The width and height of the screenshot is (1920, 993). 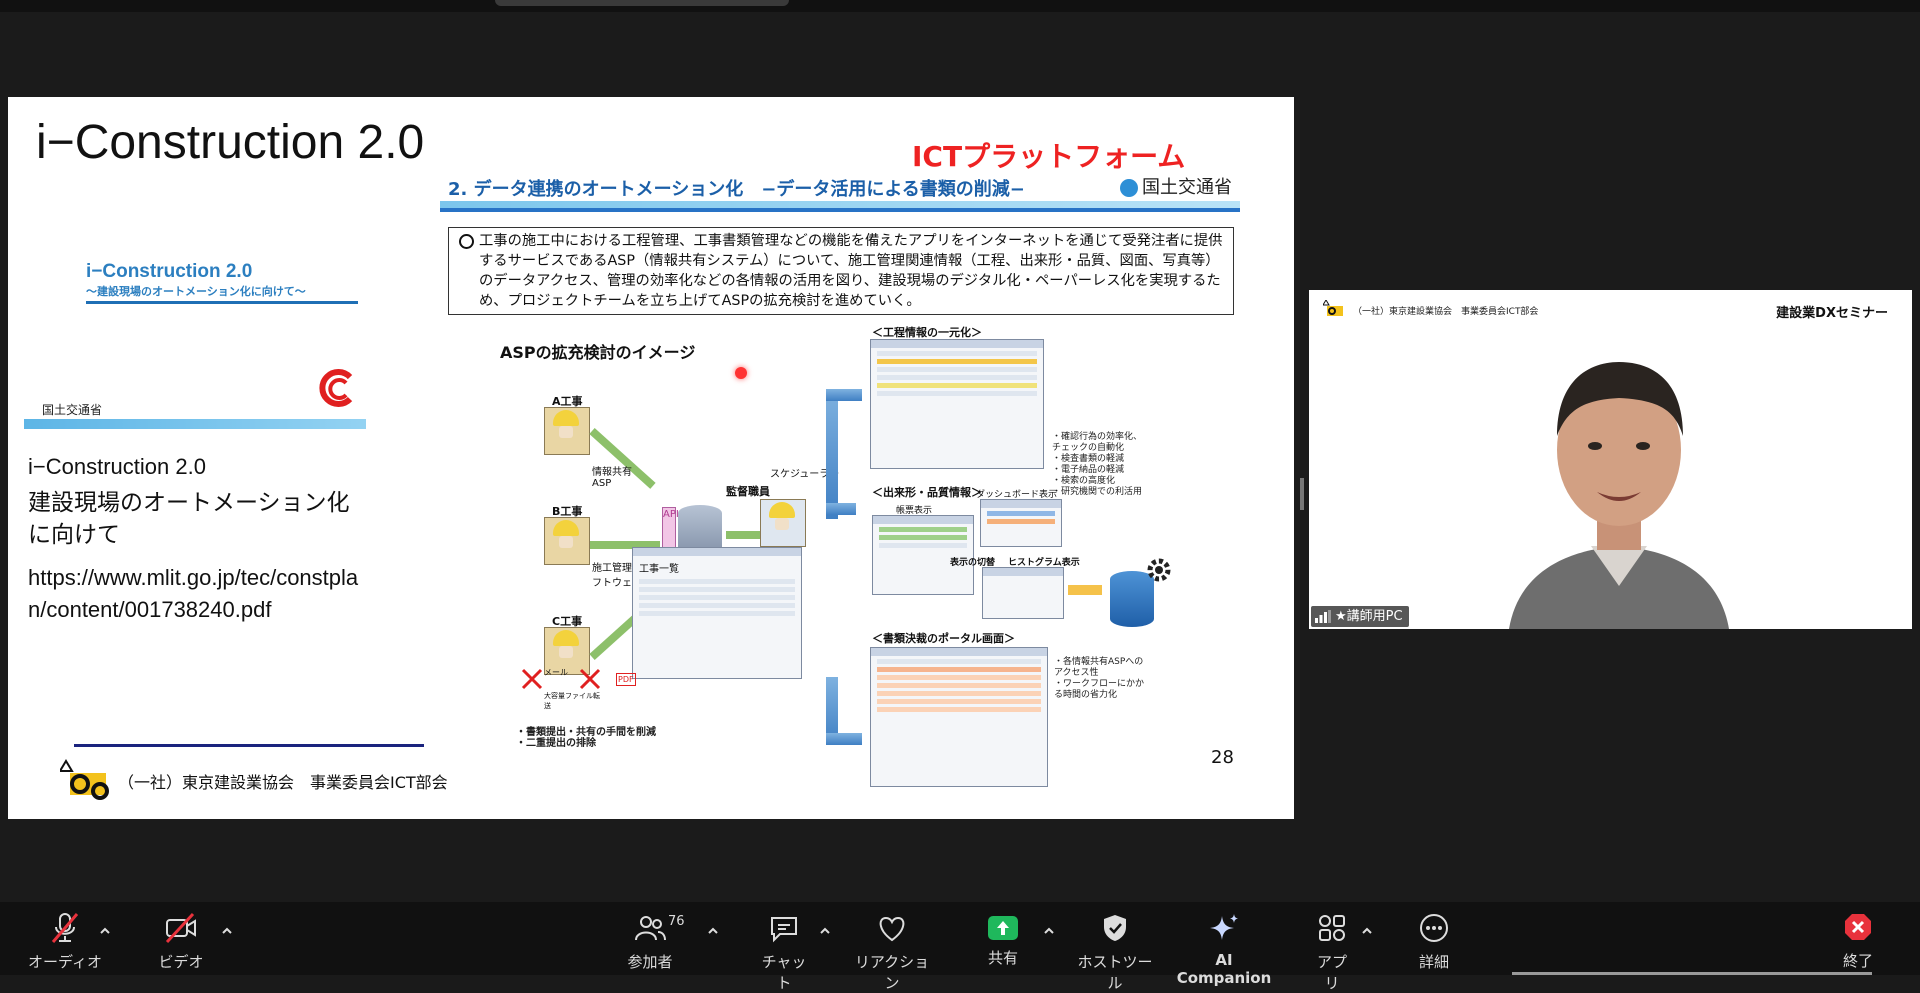 I want to click on footer-divider, so click(x=249, y=745).